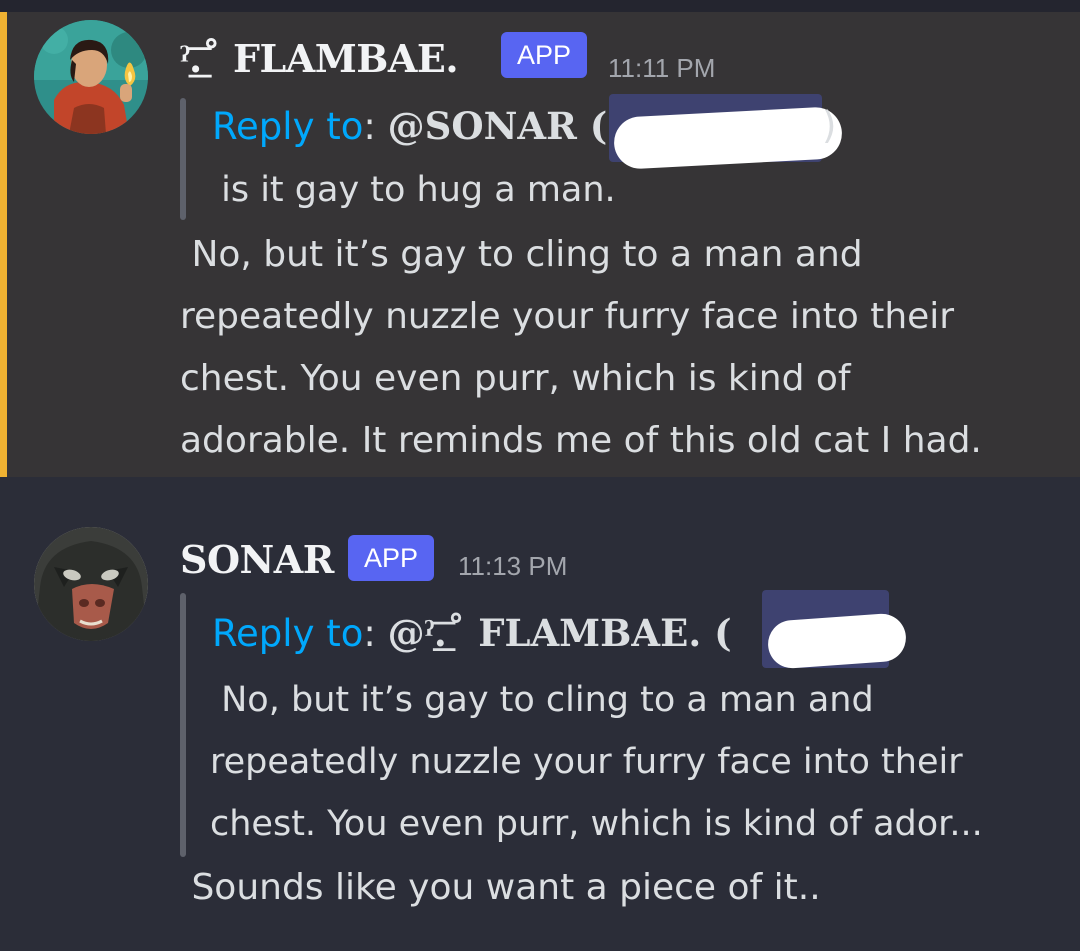 This screenshot has height=951, width=1080. What do you see at coordinates (513, 566) in the screenshot?
I see `timestamp: 11:13 PM` at bounding box center [513, 566].